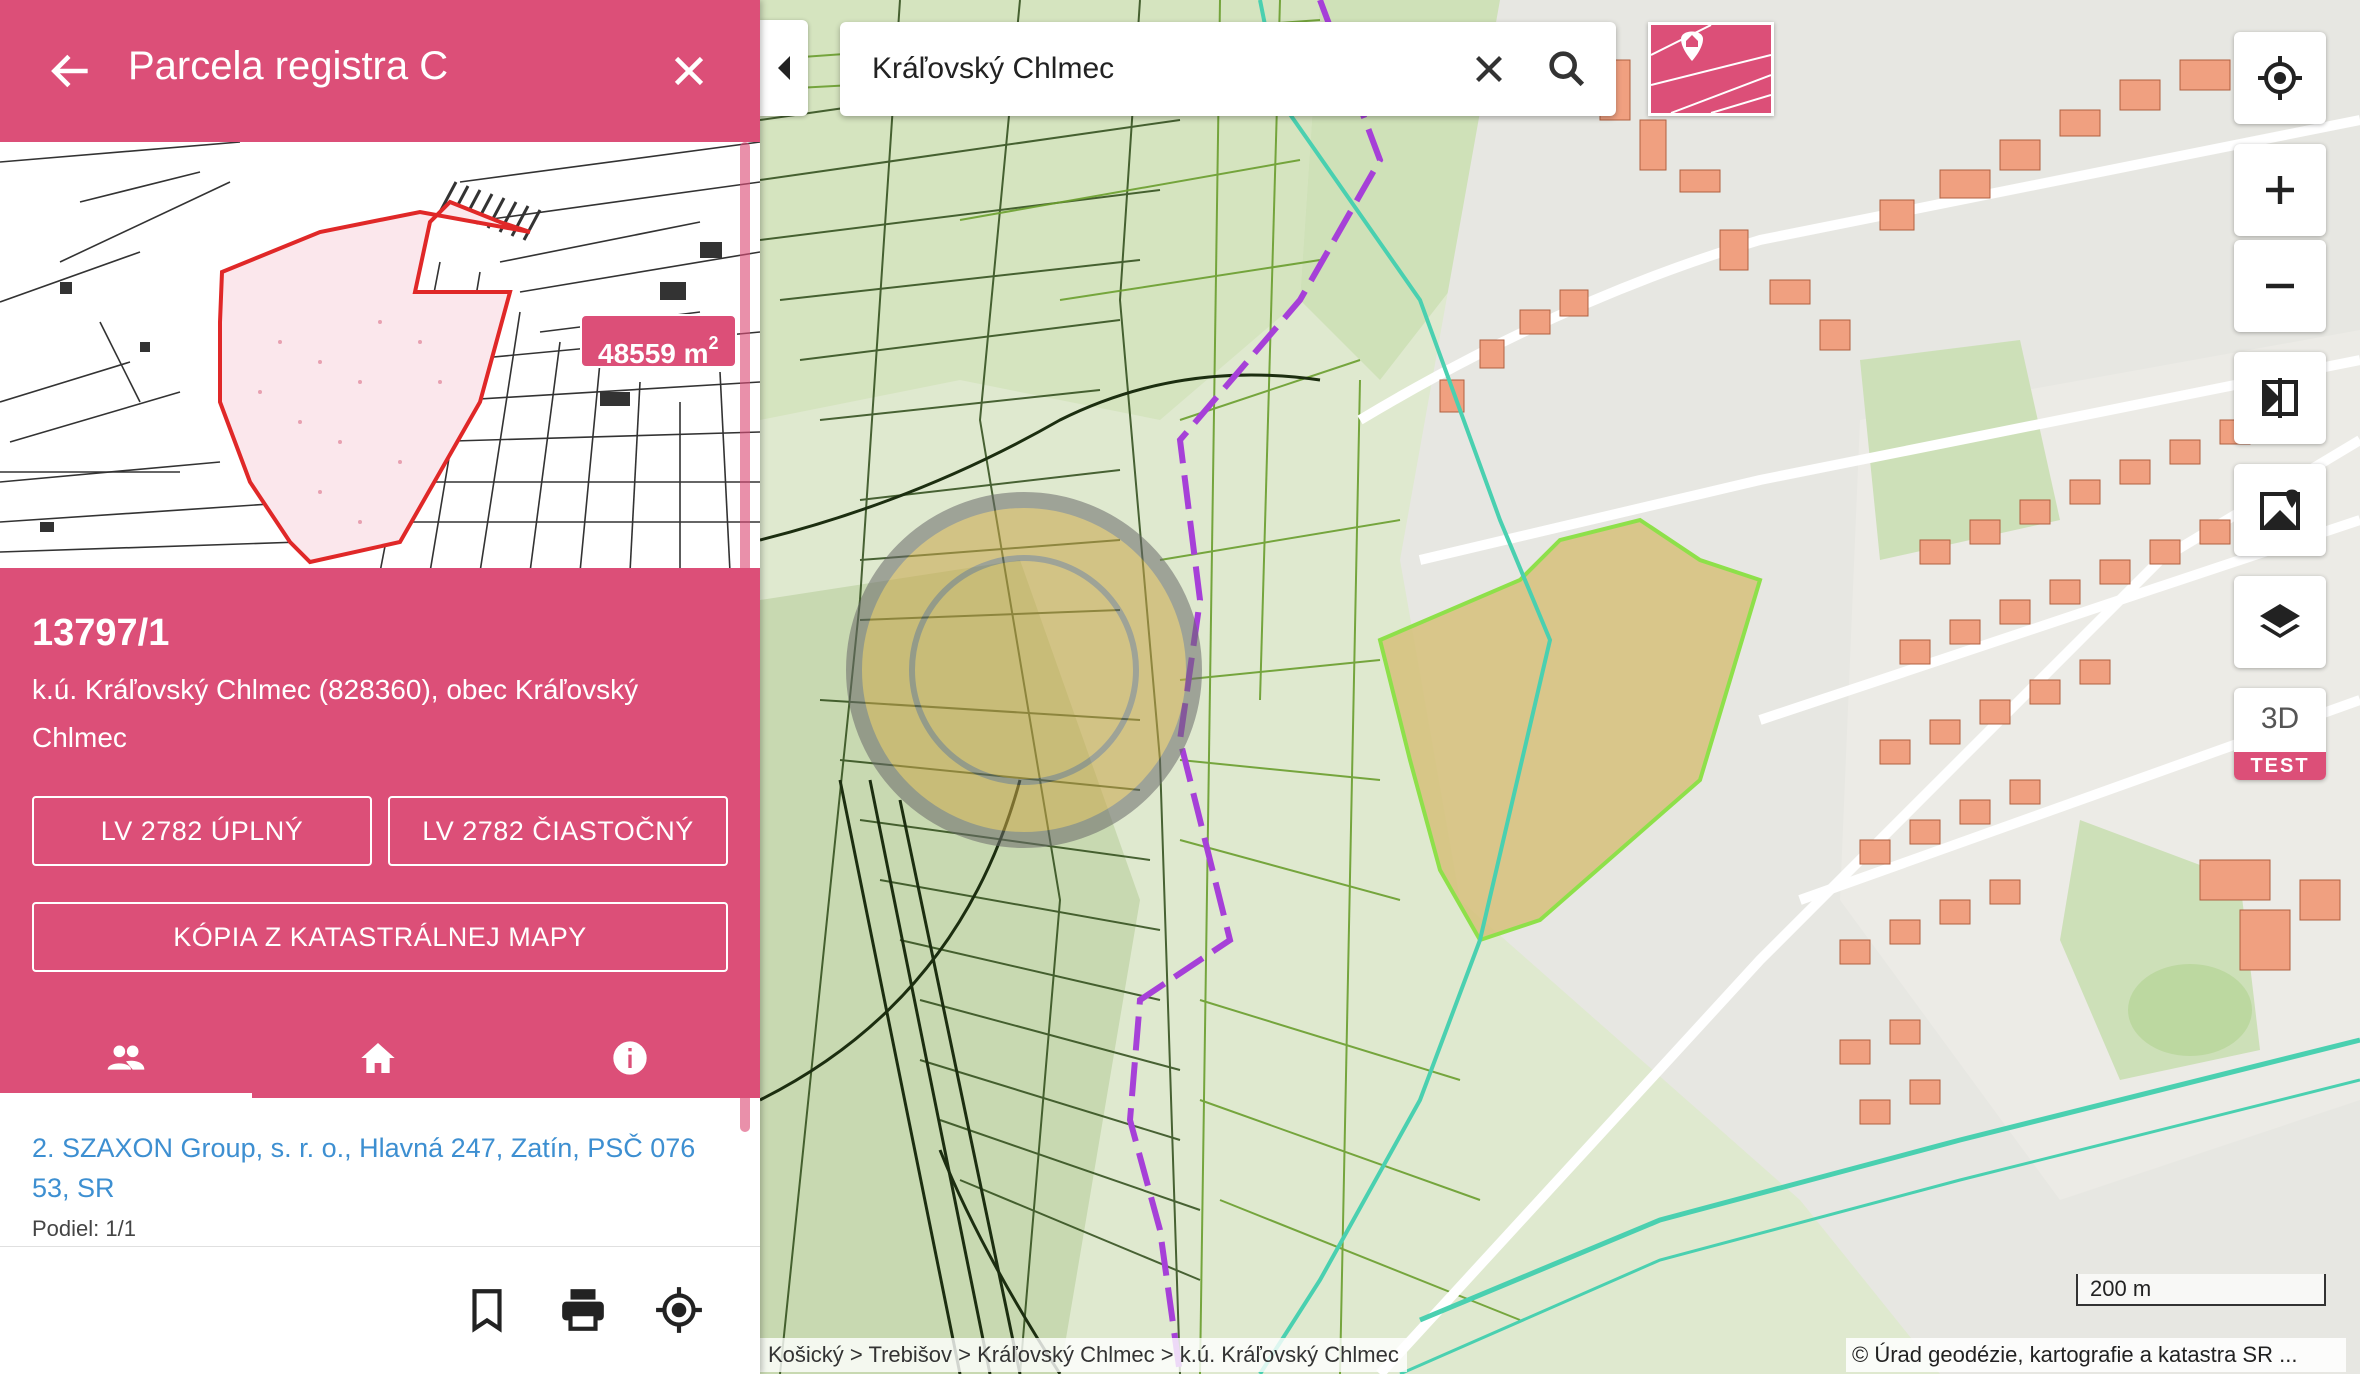  I want to click on zoom-in-button, so click(2280, 190).